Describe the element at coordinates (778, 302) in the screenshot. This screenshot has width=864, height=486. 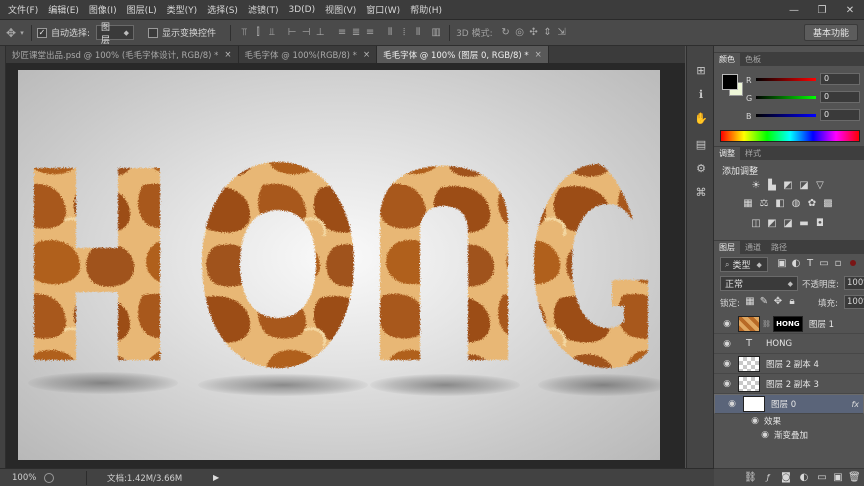
I see `lock-position-icon: ✥` at that location.